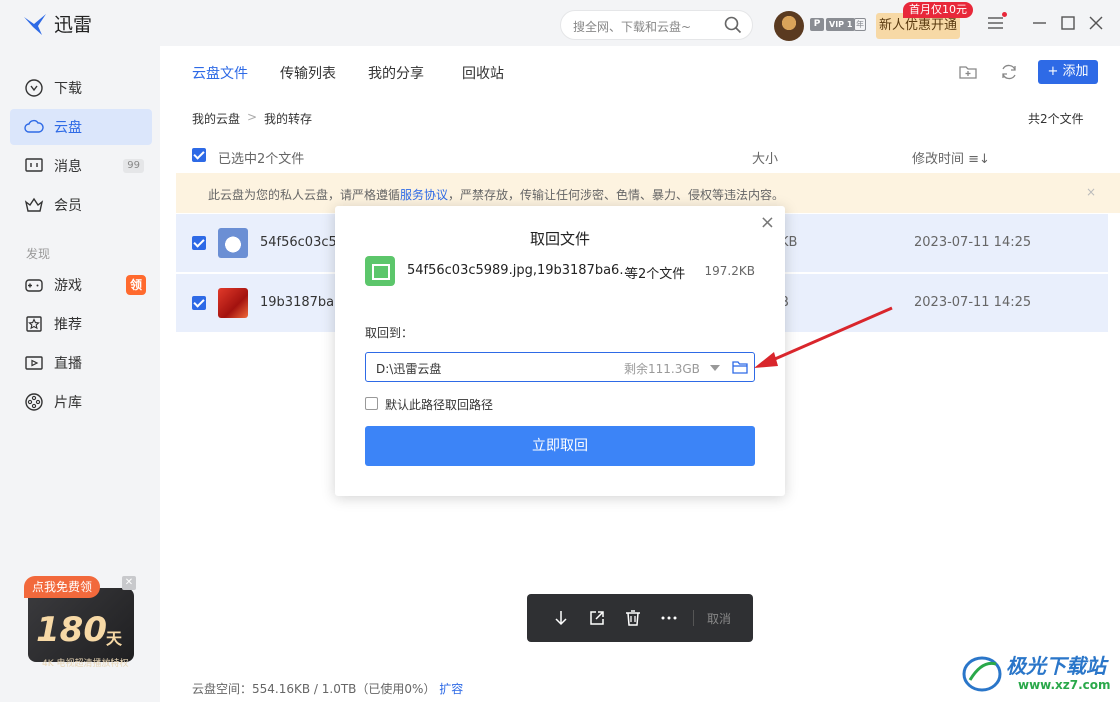 The image size is (1120, 702). What do you see at coordinates (34, 363) in the screenshot?
I see `live-icon` at bounding box center [34, 363].